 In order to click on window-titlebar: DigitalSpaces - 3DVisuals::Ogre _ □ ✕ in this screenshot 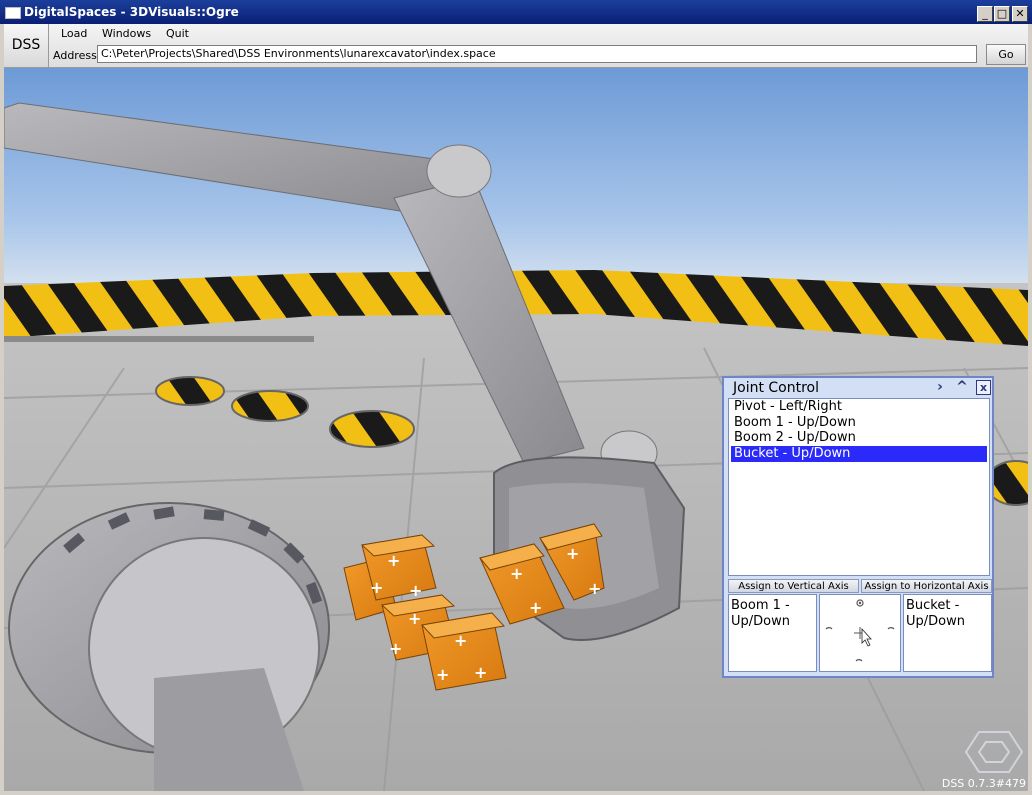, I will do `click(516, 12)`.